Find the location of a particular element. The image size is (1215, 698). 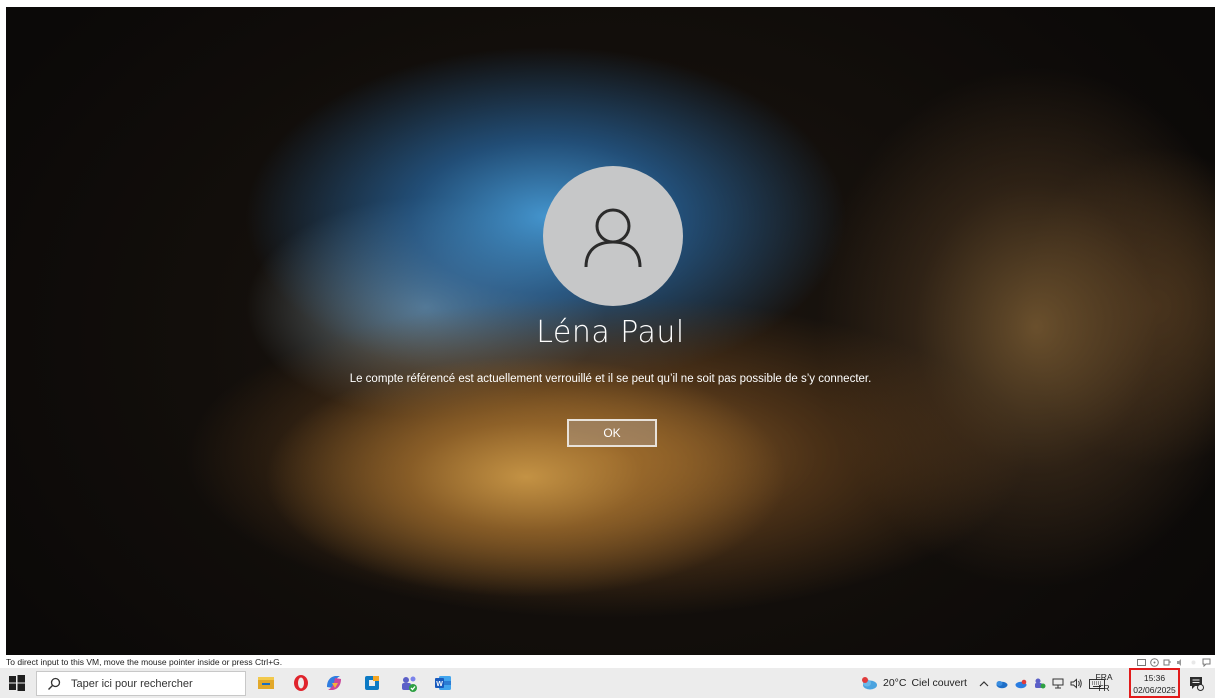

taskbar-search is located at coordinates (141, 683).